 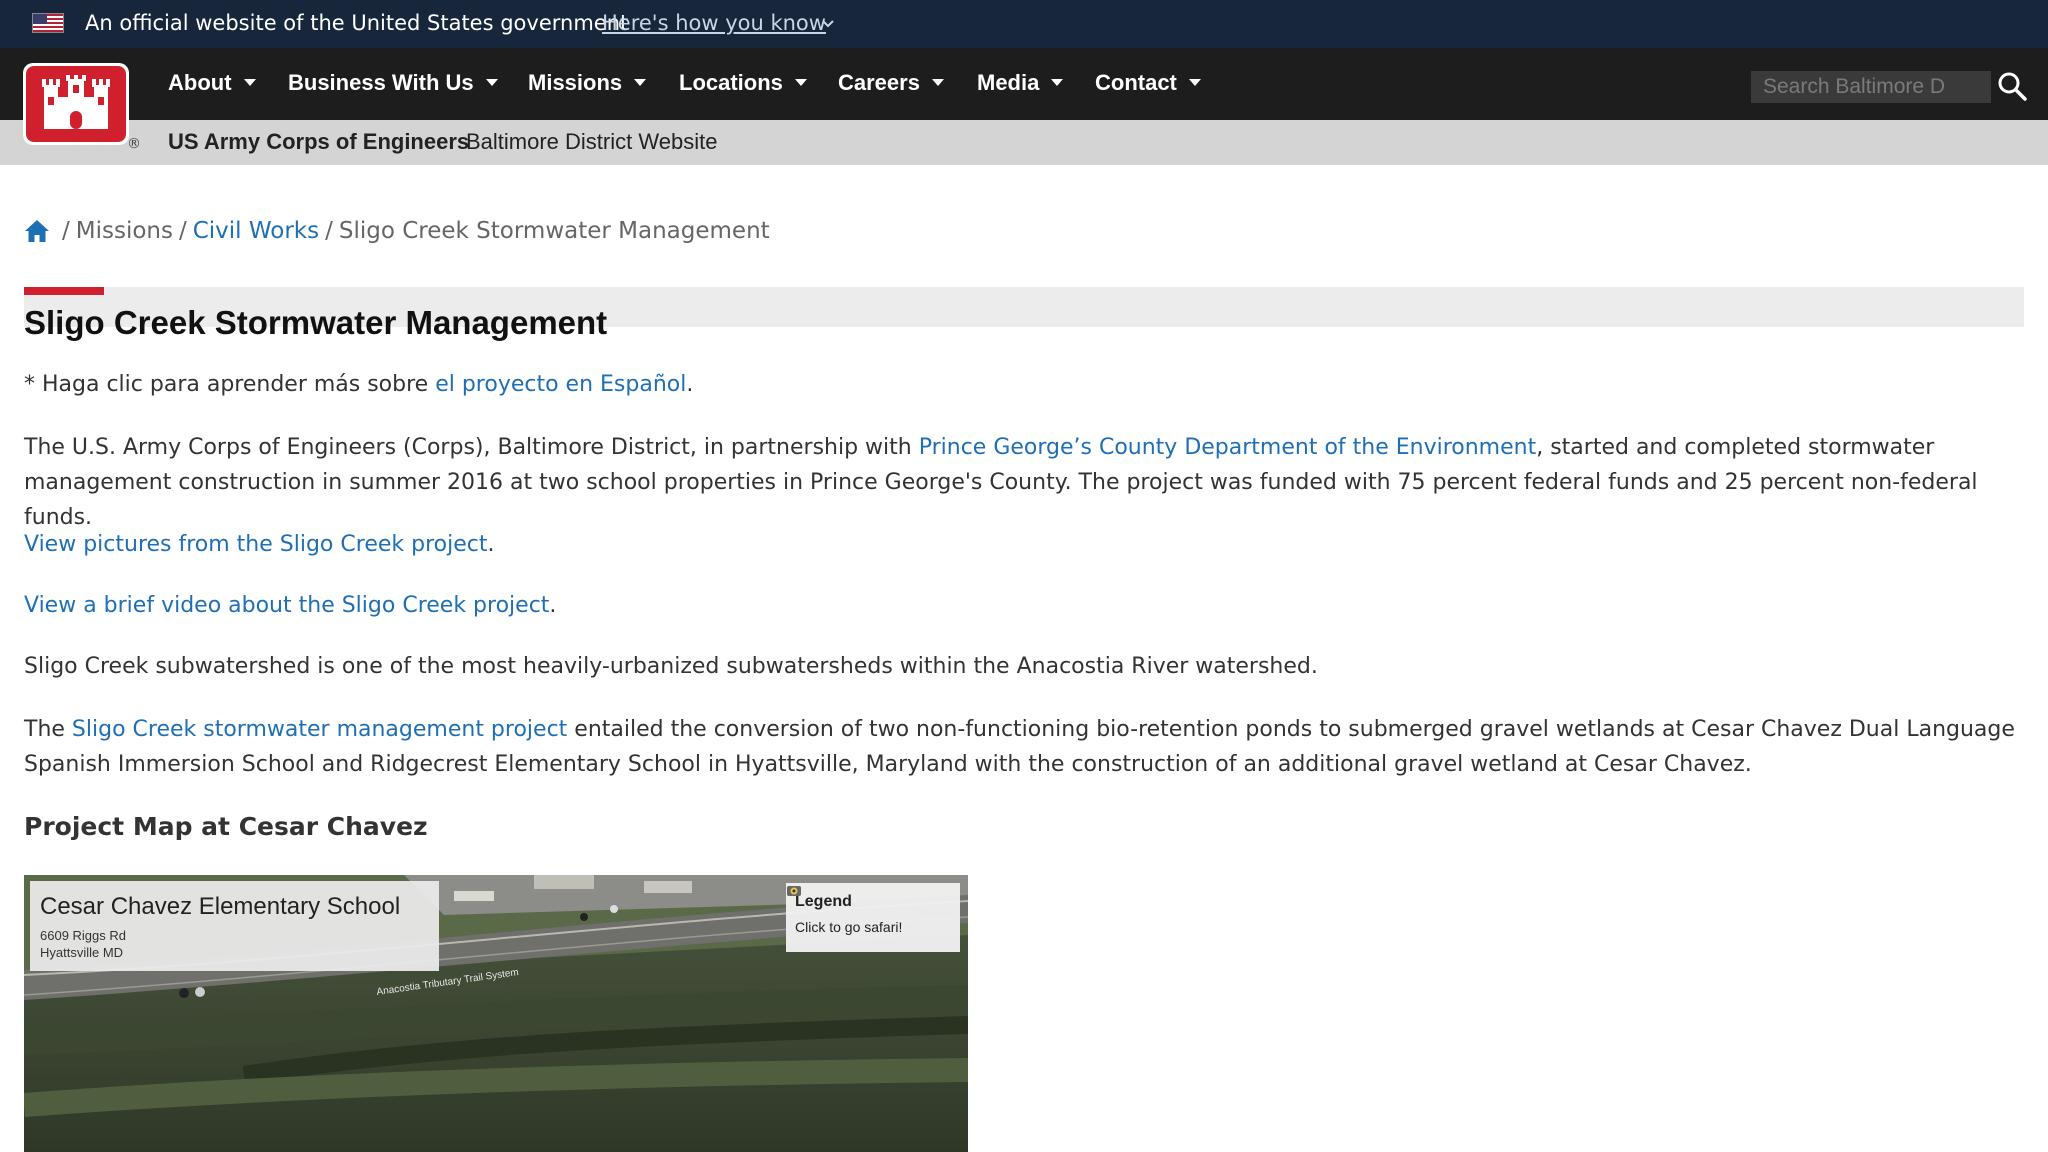 What do you see at coordinates (200, 82) in the screenshot?
I see `nav-about-label: About` at bounding box center [200, 82].